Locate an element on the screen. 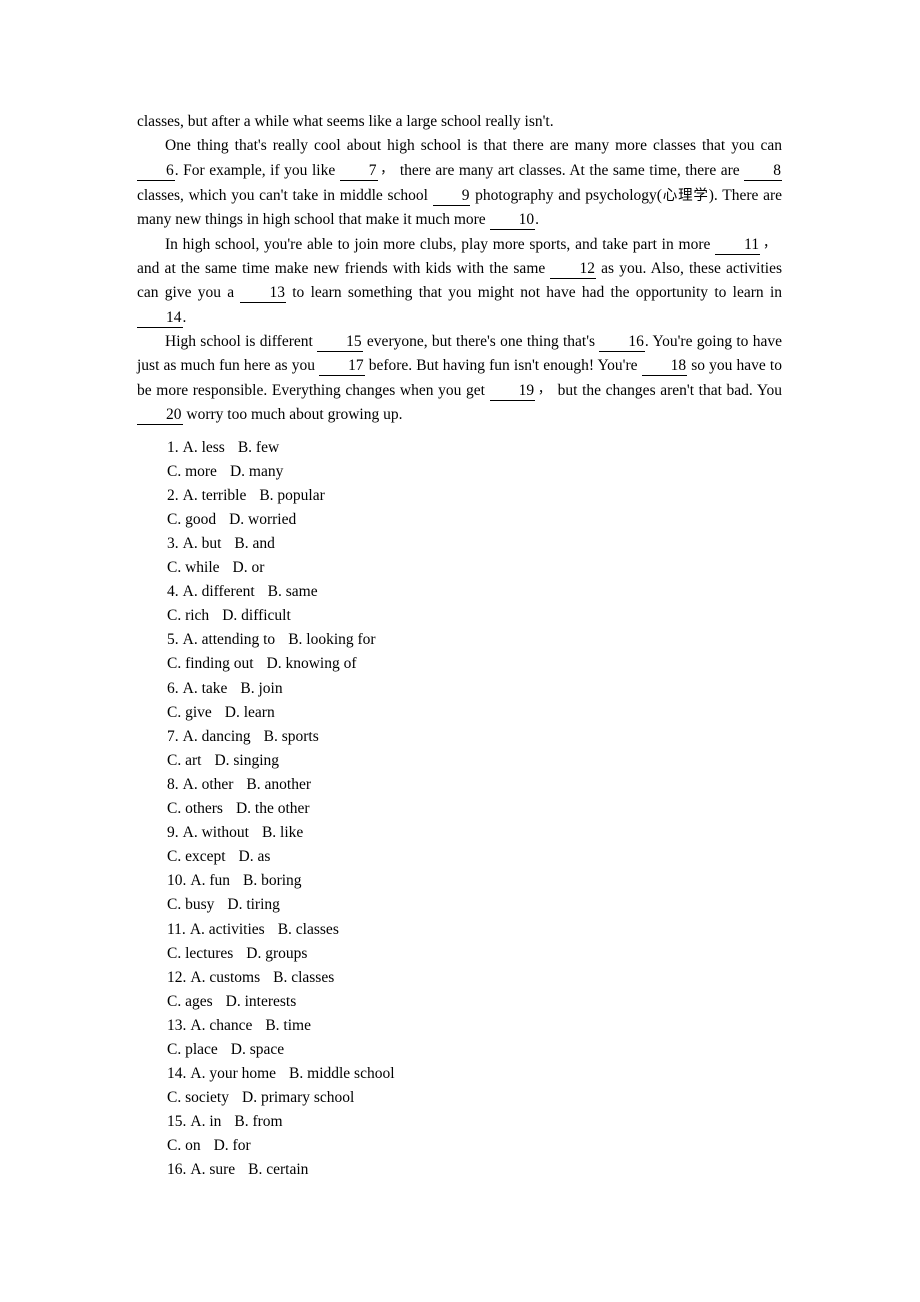 The width and height of the screenshot is (920, 1302). choice-option: B. boring is located at coordinates (272, 880).